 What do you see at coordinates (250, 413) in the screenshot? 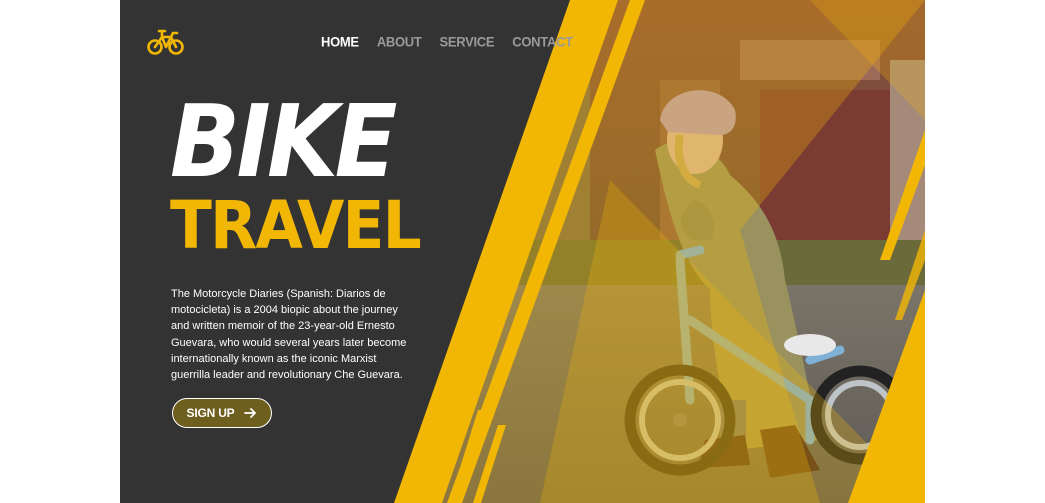
I see `arrow-right-icon` at bounding box center [250, 413].